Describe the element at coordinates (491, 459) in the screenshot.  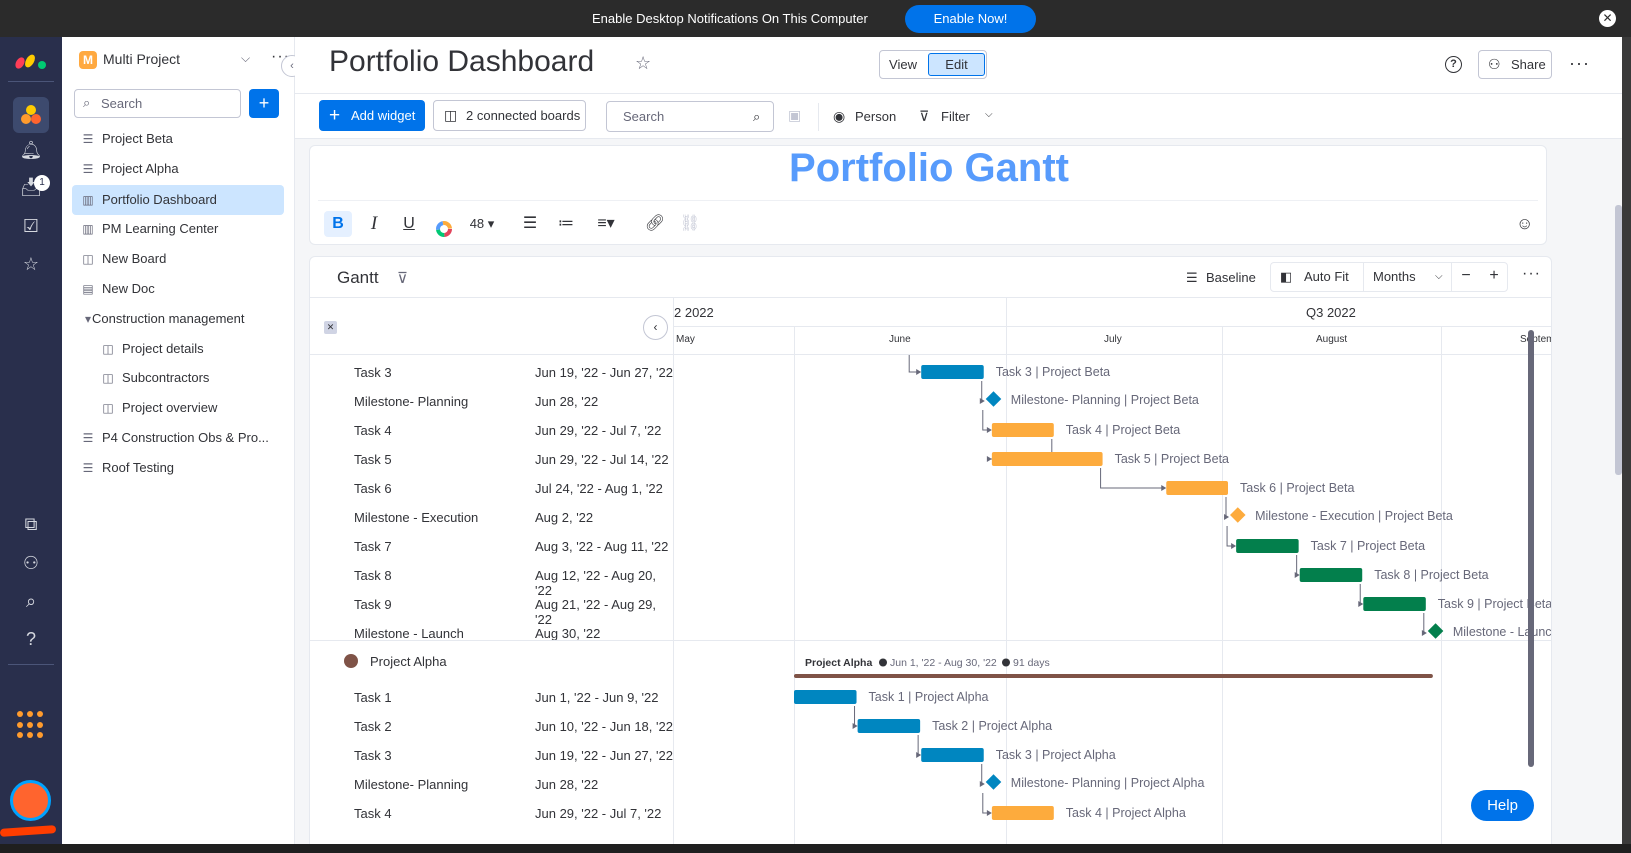
I see `gantt-task-row: Task 5 Jun 29, '22 - Jul 14, '22` at that location.